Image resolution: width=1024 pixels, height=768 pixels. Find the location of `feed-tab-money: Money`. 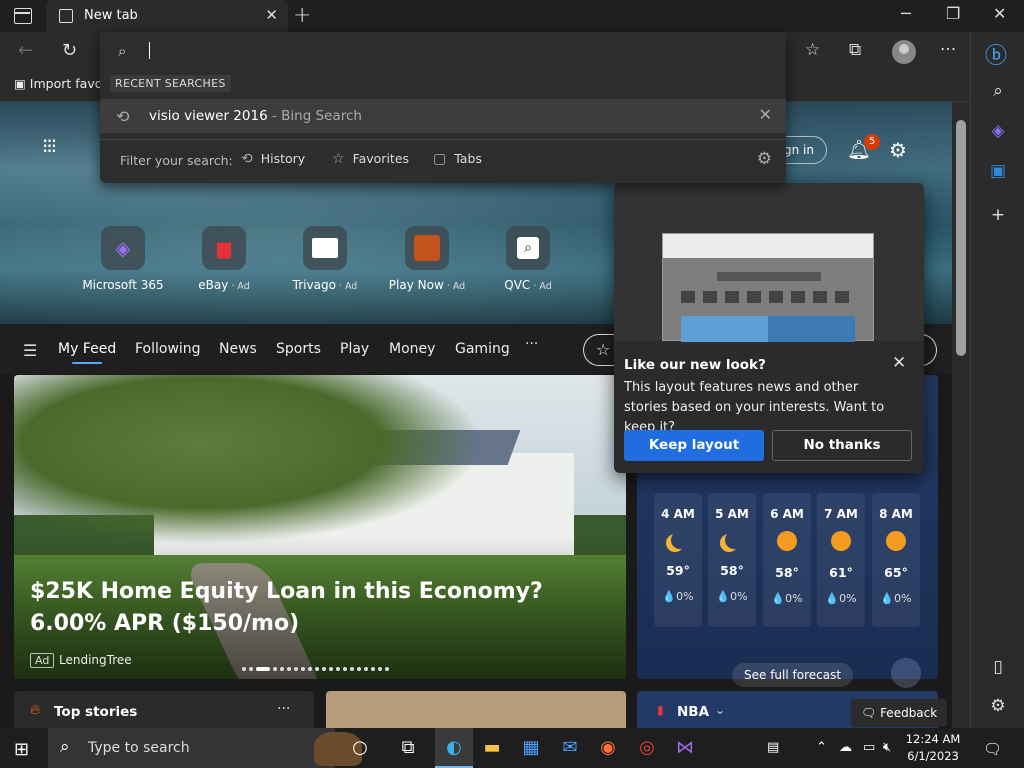

feed-tab-money: Money is located at coordinates (412, 349).